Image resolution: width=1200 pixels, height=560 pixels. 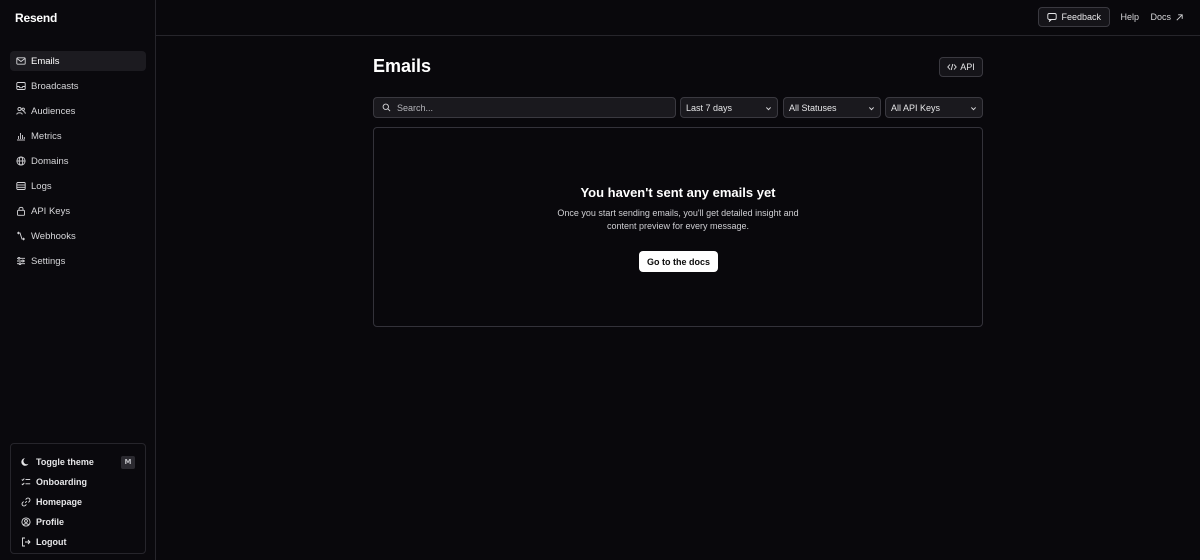 I want to click on date-range-value: Last 7 days, so click(x=709, y=107).